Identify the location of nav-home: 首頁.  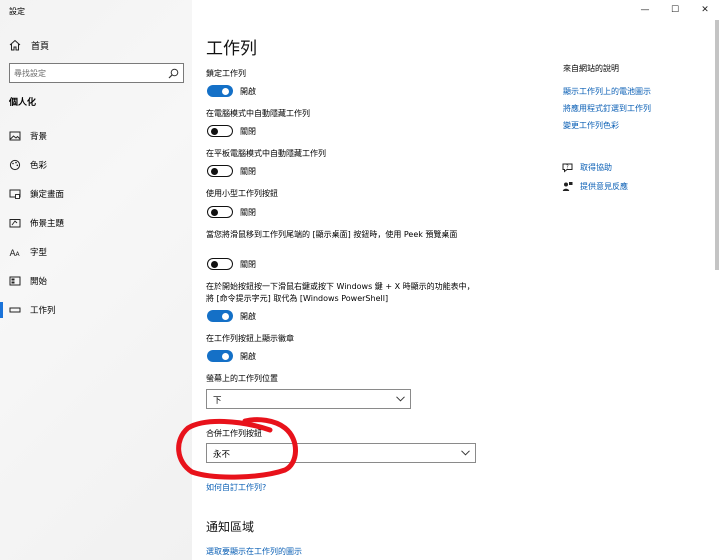
(29, 45).